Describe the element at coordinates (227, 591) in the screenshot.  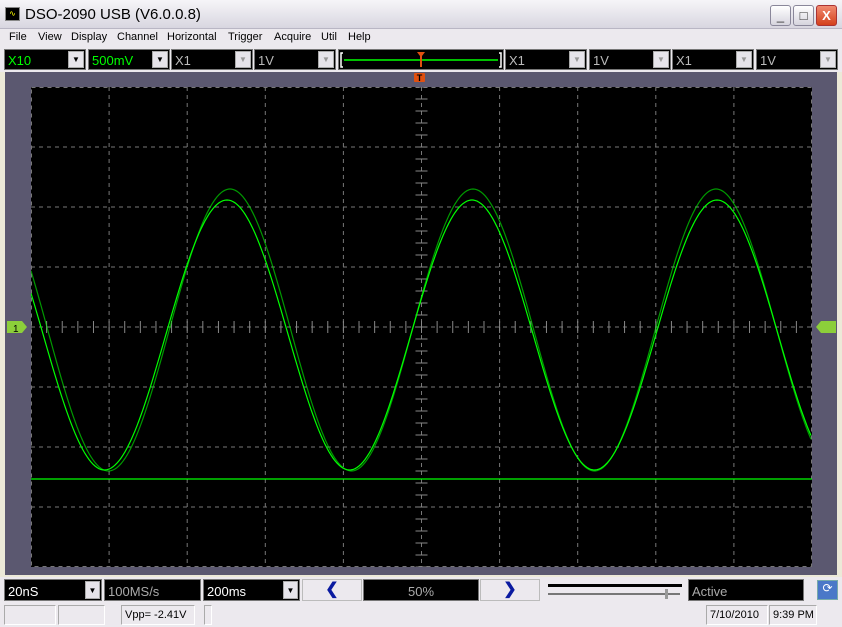
I see `interval-value: 200ms` at that location.